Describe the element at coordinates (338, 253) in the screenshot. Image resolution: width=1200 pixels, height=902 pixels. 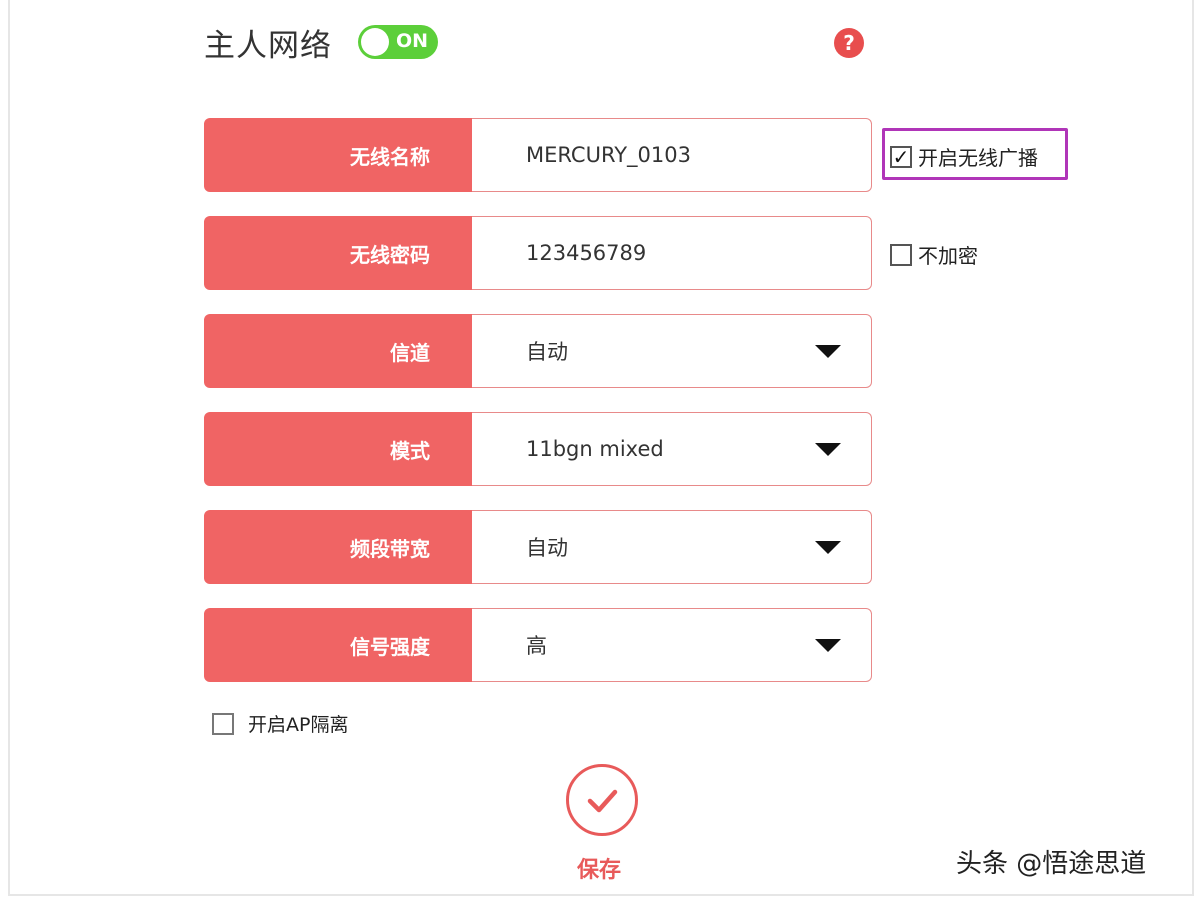
I see `password-label: 无线密码` at that location.